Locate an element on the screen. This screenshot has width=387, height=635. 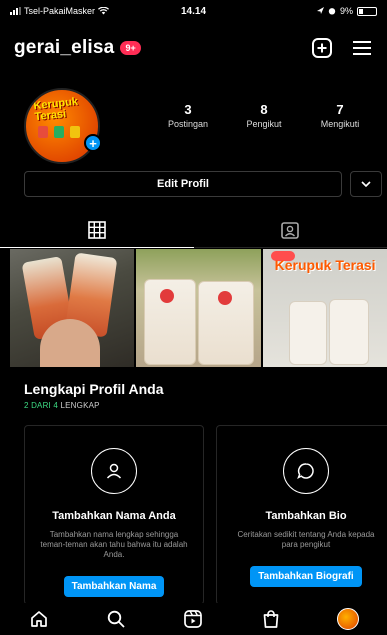
complete-profile-section: Lengkapi Profil Anda 2 DARI 4 LENGKAP is located at coordinates (94, 395).